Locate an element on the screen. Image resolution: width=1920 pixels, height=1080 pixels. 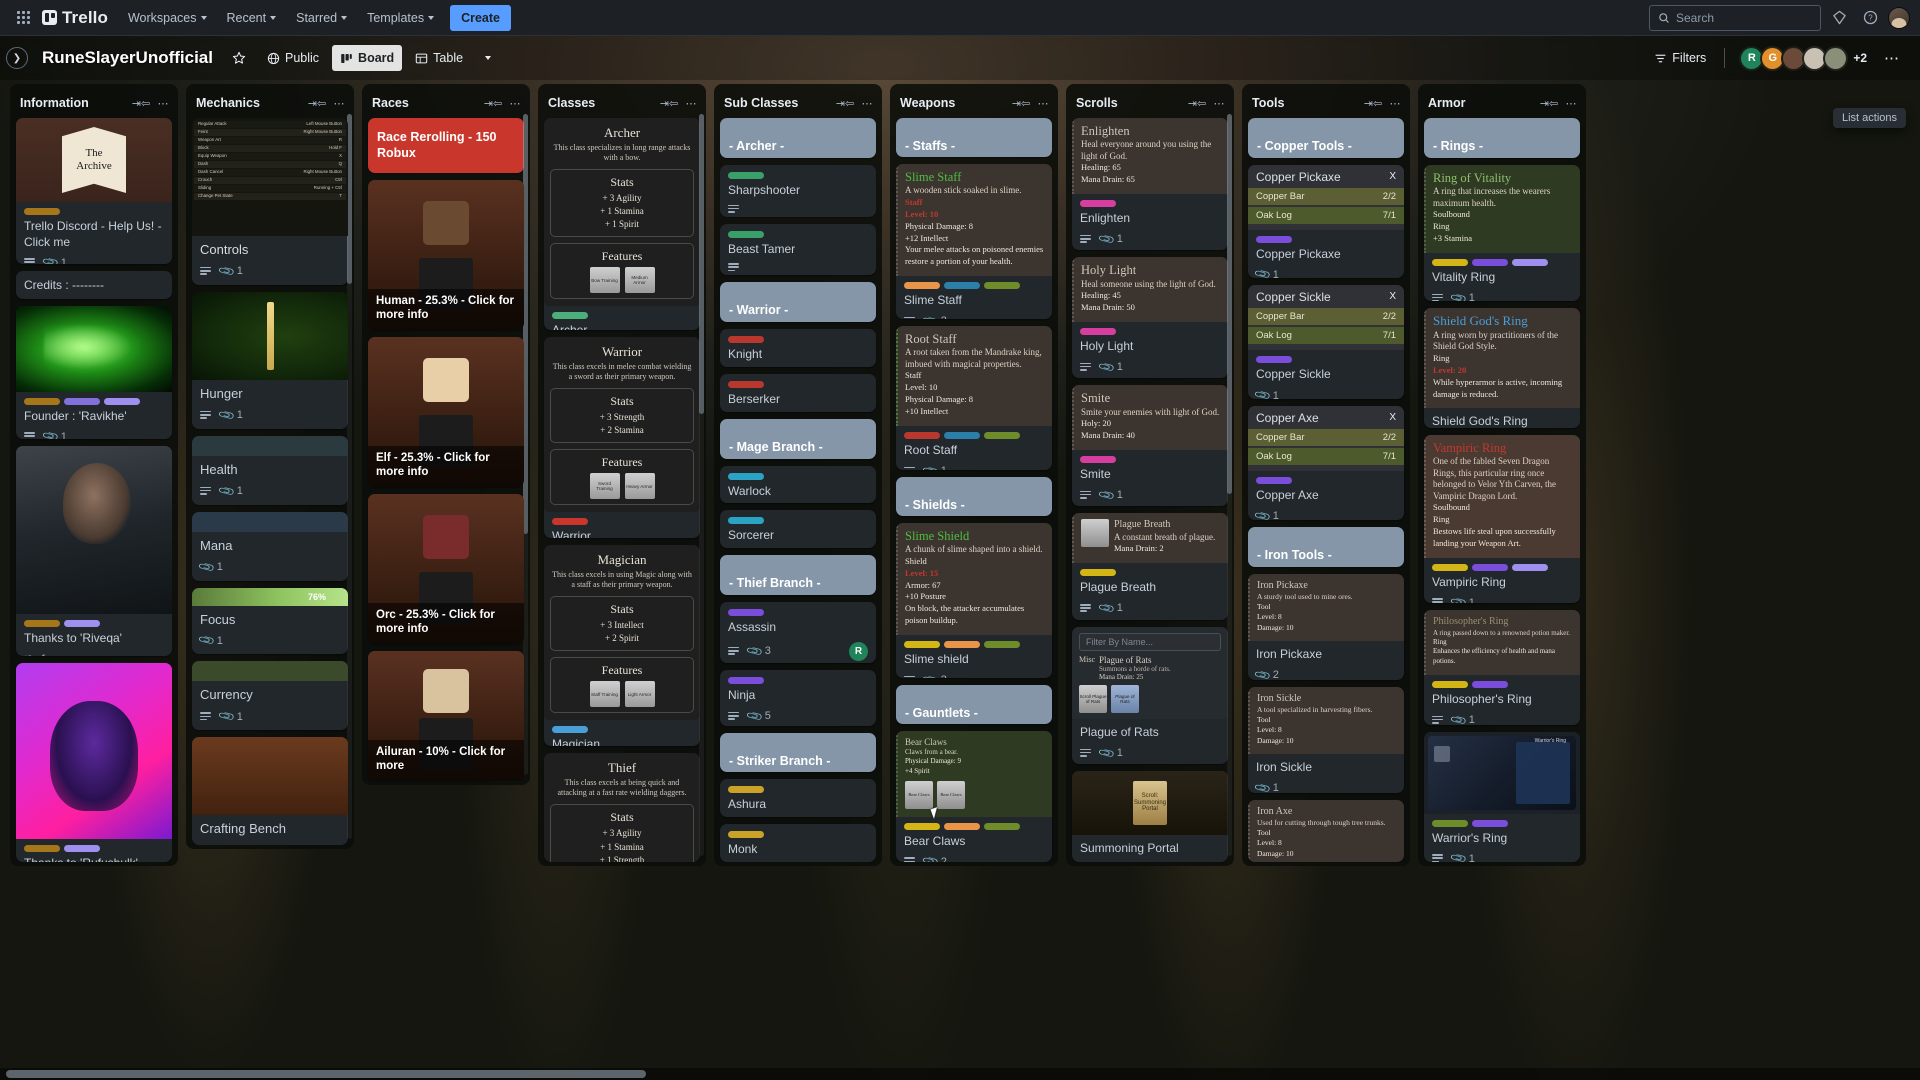
card-ashura: Ashura is located at coordinates (798, 798).